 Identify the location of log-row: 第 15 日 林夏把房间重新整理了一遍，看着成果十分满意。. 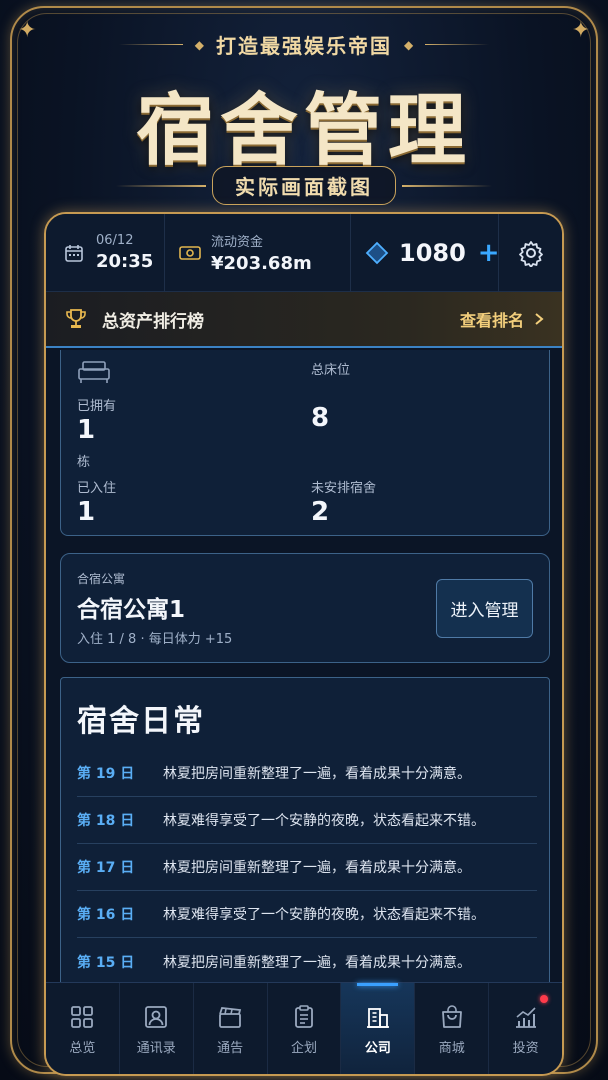
(307, 960).